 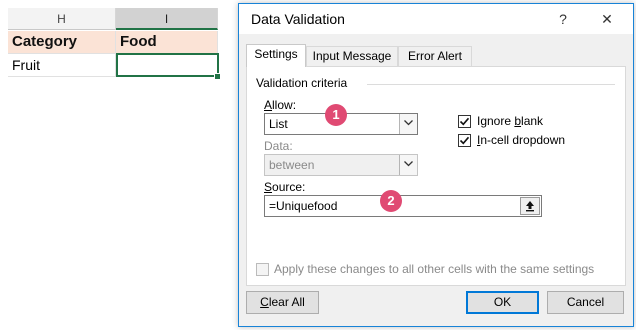 What do you see at coordinates (278, 146) in the screenshot?
I see `data-label: Data:` at bounding box center [278, 146].